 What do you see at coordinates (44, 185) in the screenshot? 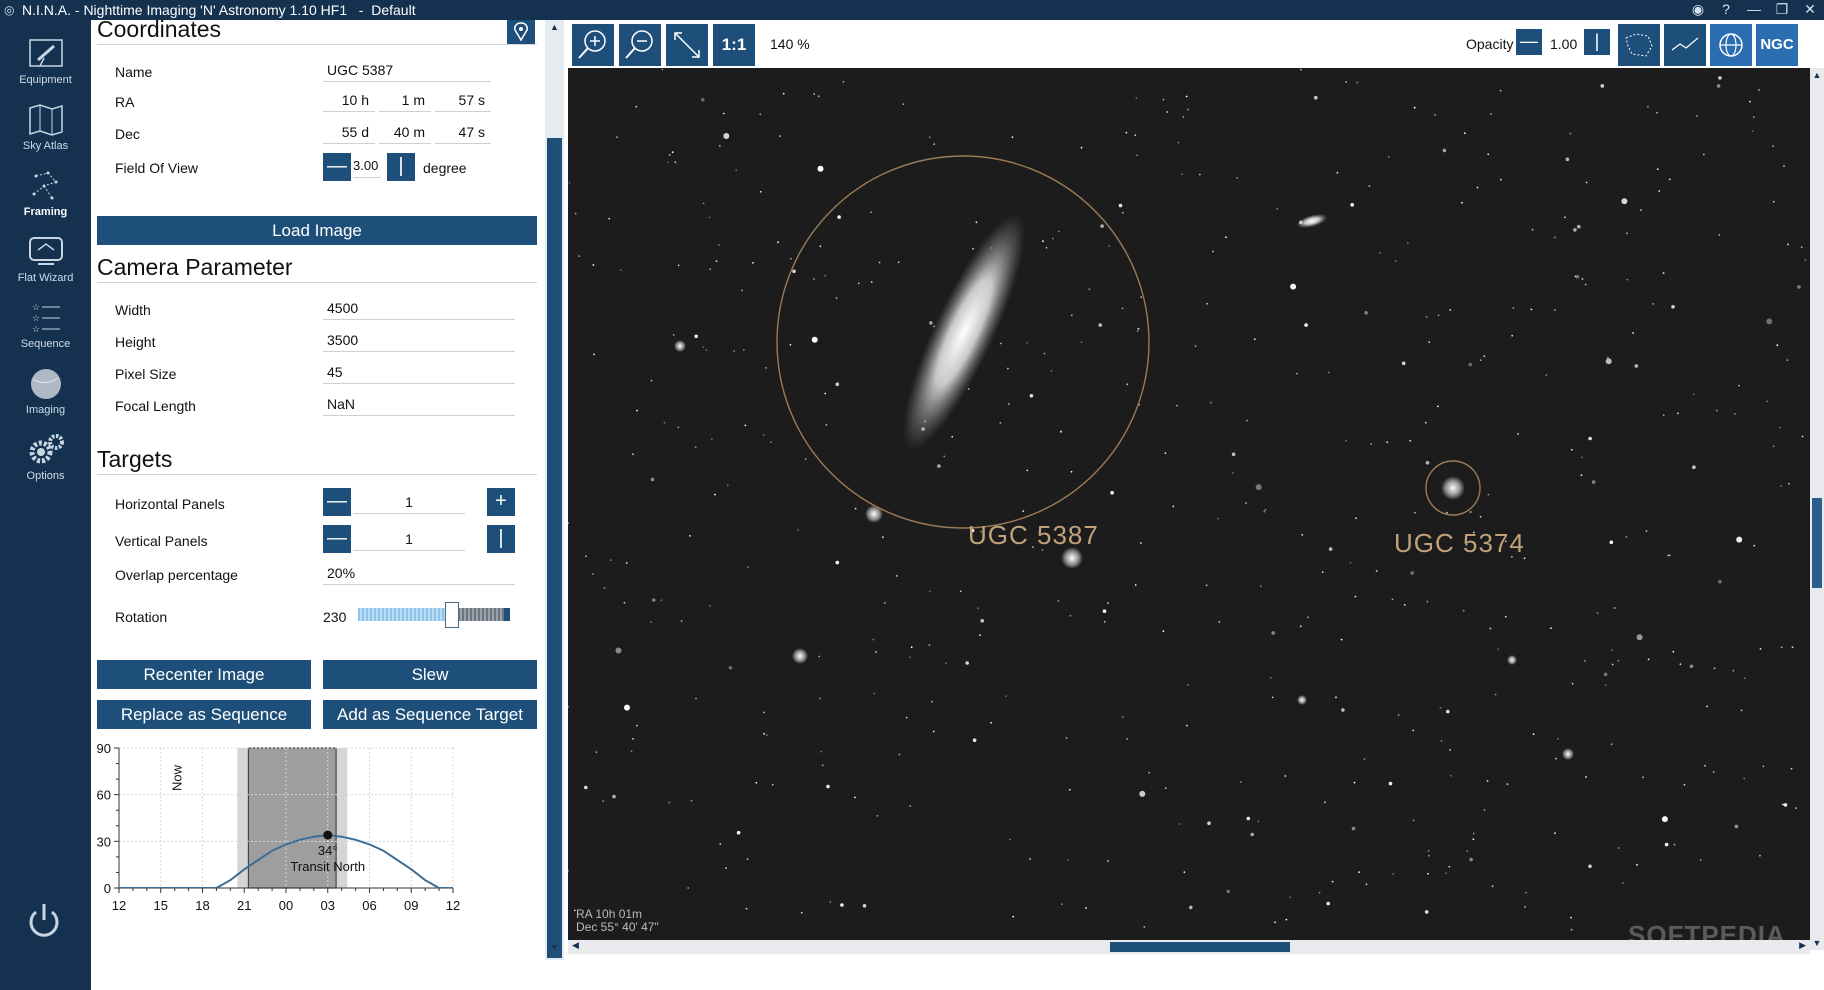
I see `constellation-icon` at bounding box center [44, 185].